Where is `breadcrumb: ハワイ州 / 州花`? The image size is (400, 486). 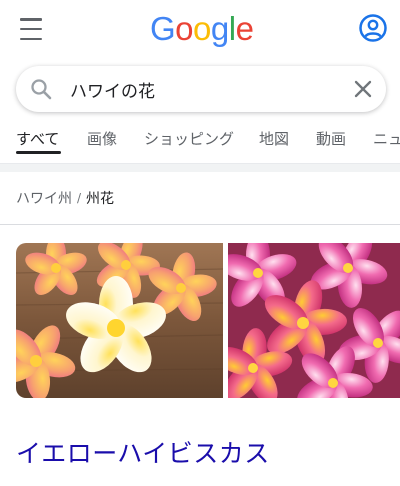 breadcrumb: ハワイ州 / 州花 is located at coordinates (65, 198).